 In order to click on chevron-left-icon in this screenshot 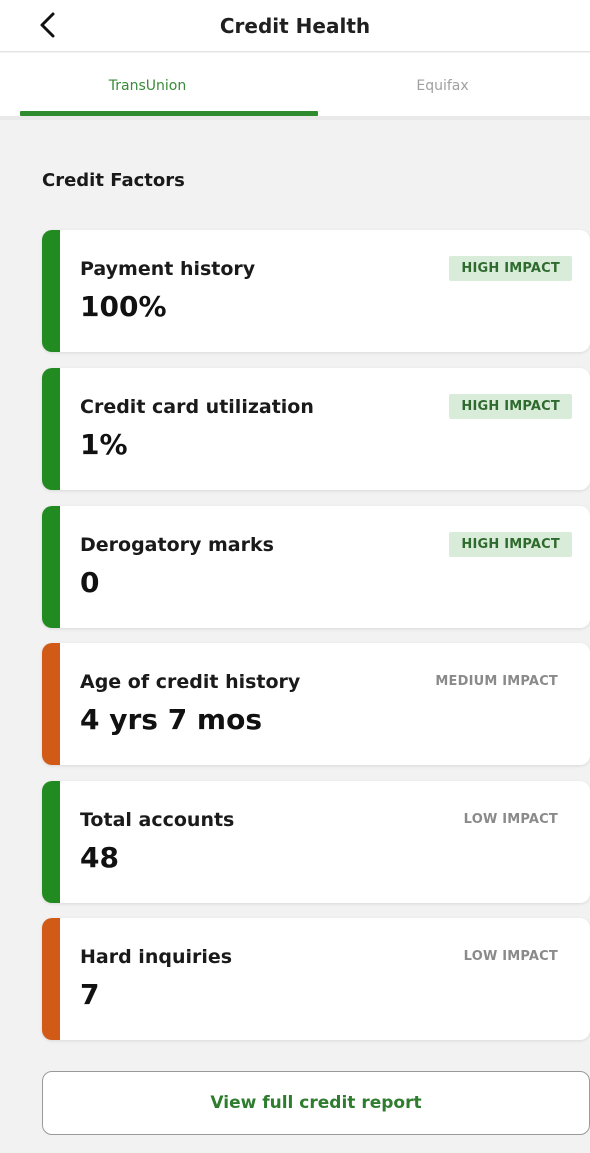, I will do `click(47, 25)`.